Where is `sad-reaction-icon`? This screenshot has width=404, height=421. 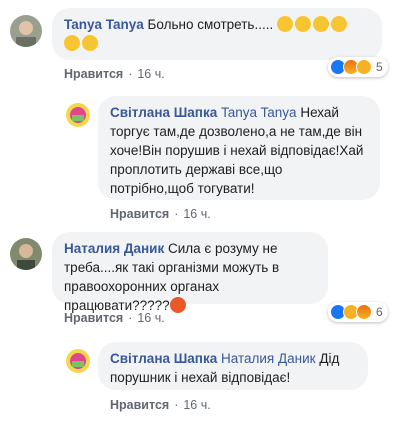
sad-reaction-icon is located at coordinates (364, 67).